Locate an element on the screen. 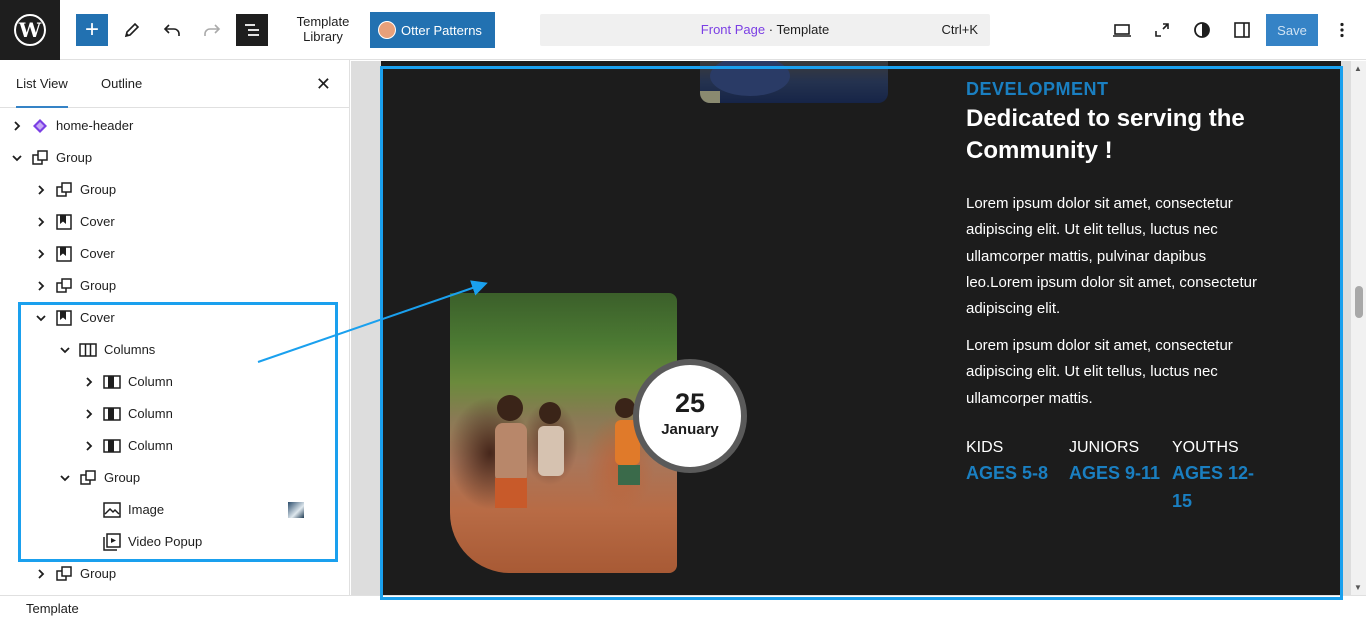 The image size is (1366, 620). preview-device-button is located at coordinates (1122, 30).